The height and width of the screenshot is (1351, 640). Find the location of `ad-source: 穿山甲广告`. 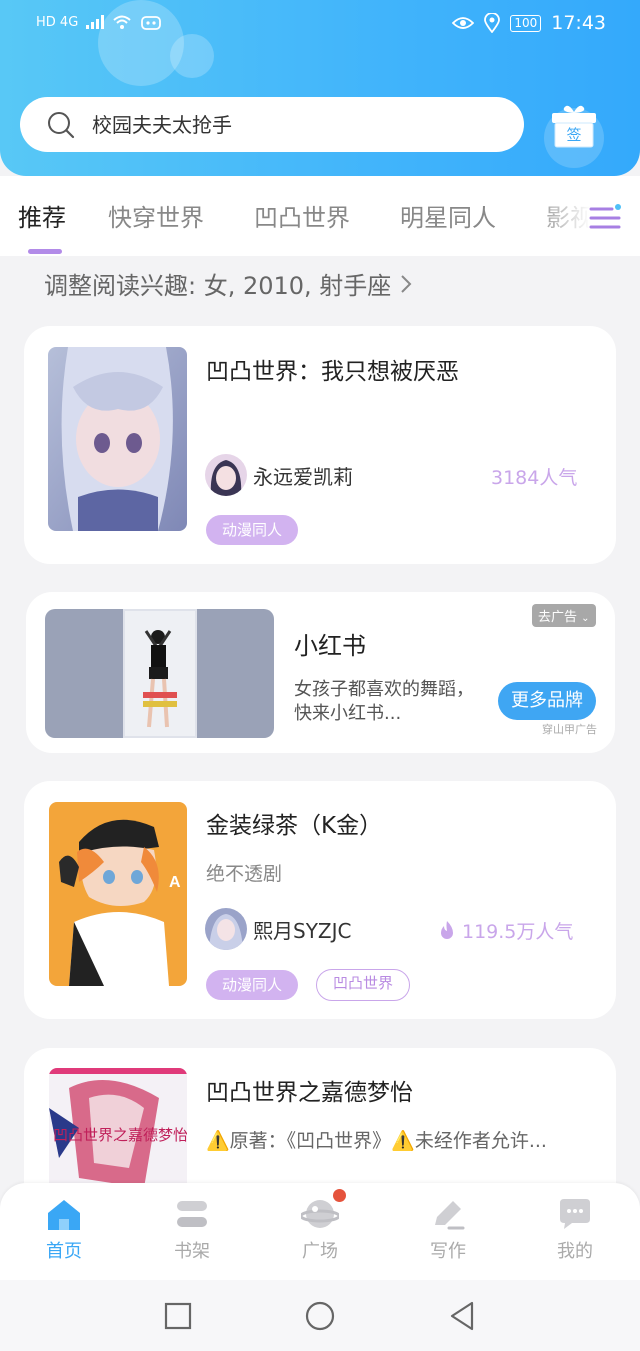

ad-source: 穿山甲广告 is located at coordinates (569, 729).